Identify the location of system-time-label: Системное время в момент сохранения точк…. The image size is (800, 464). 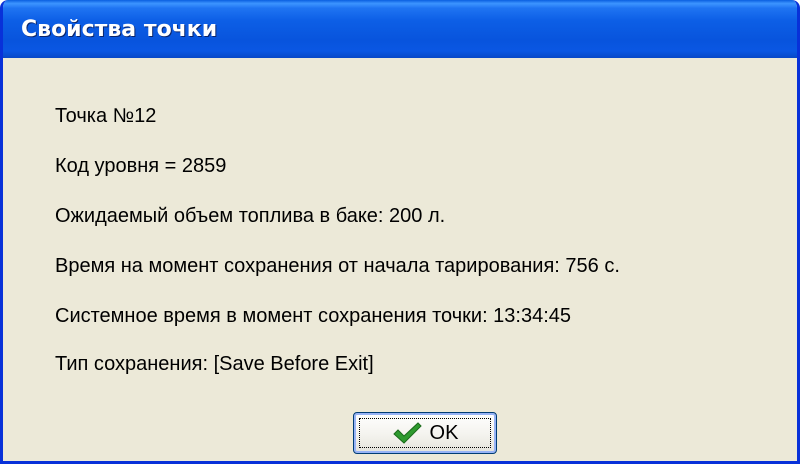
(313, 316).